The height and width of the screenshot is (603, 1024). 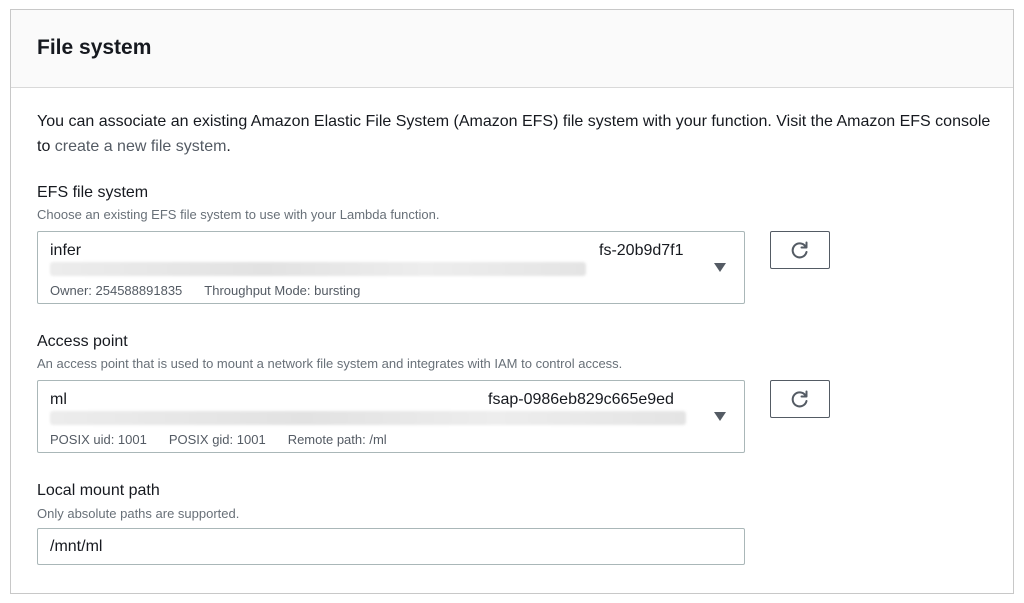 I want to click on access-point-label: Access point, so click(x=82, y=341).